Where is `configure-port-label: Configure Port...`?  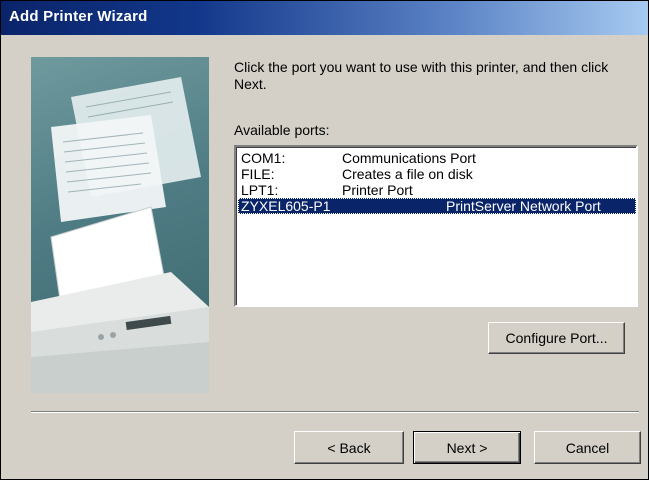
configure-port-label: Configure Port... is located at coordinates (556, 338).